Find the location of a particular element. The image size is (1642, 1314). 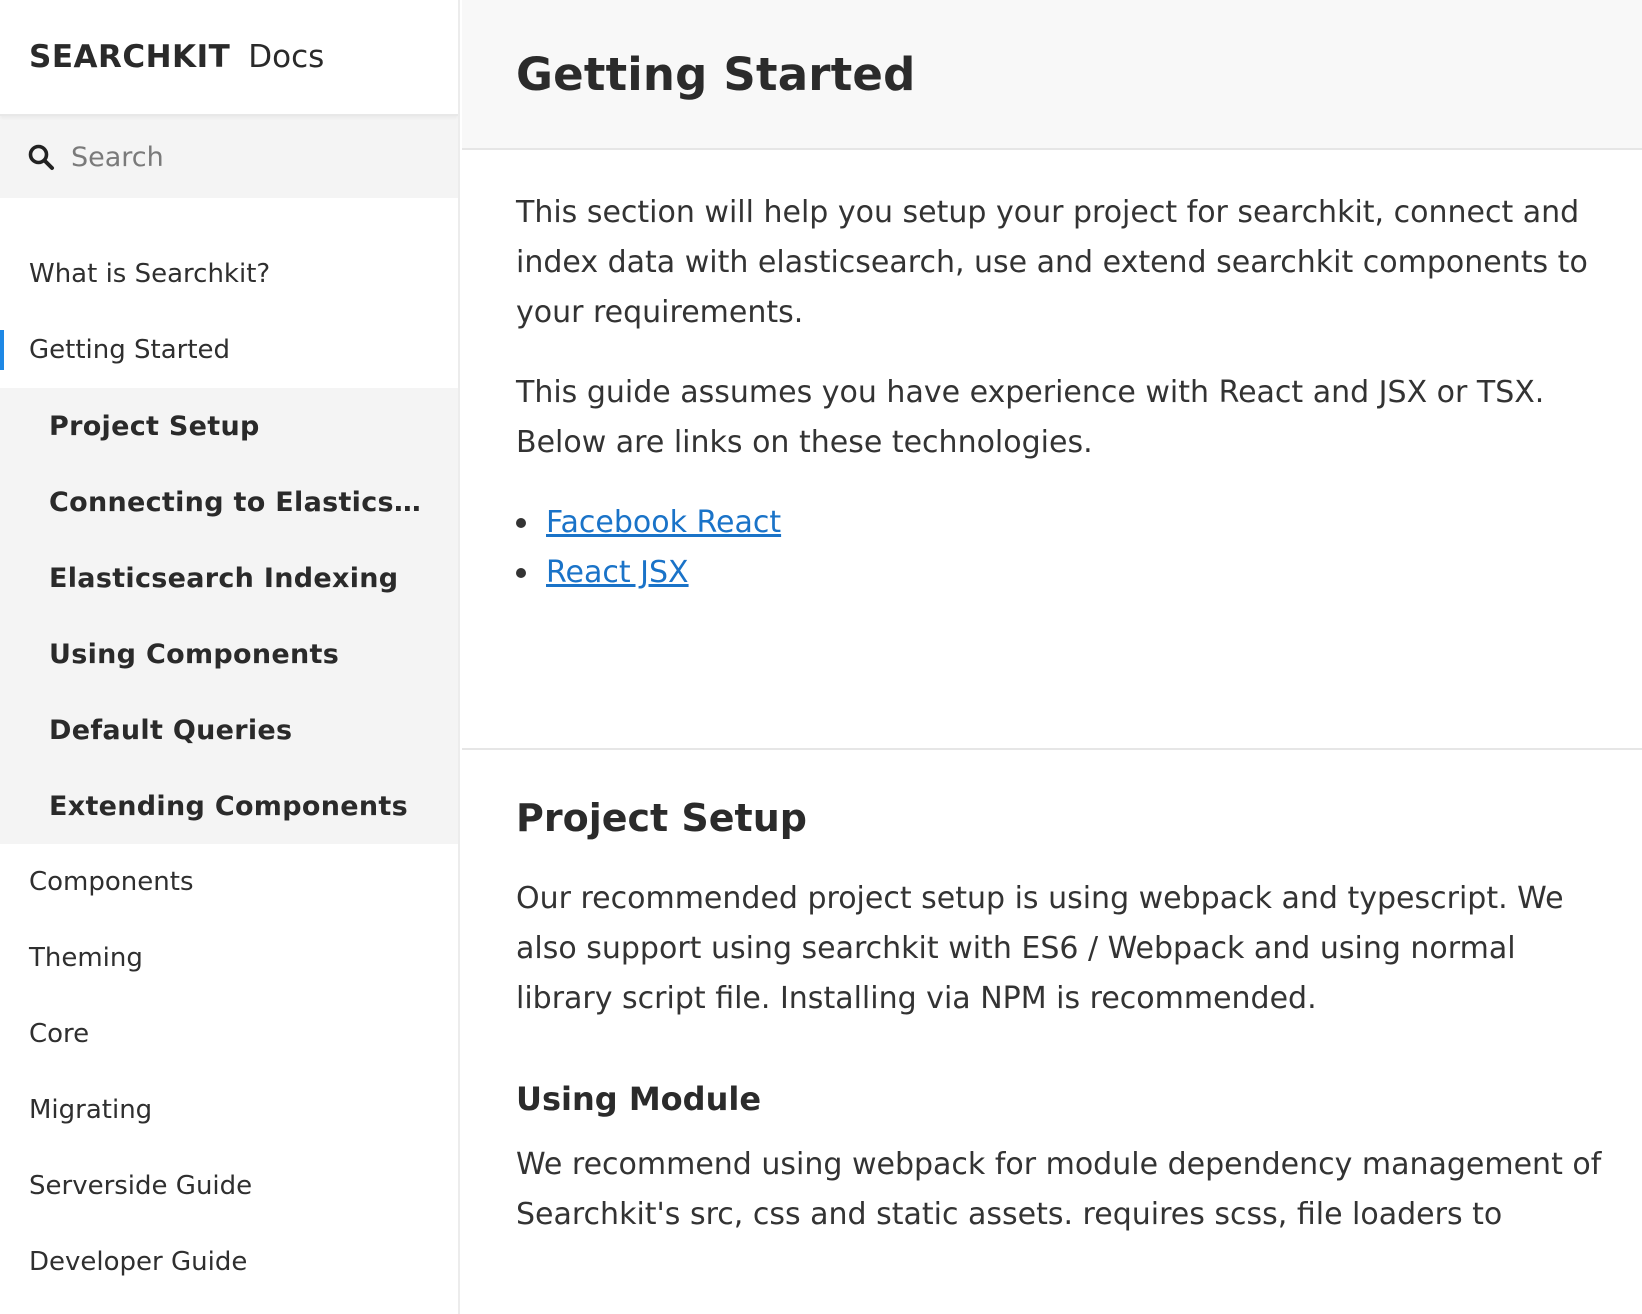

sidebar-item-label: Extending Components is located at coordinates (228, 806).